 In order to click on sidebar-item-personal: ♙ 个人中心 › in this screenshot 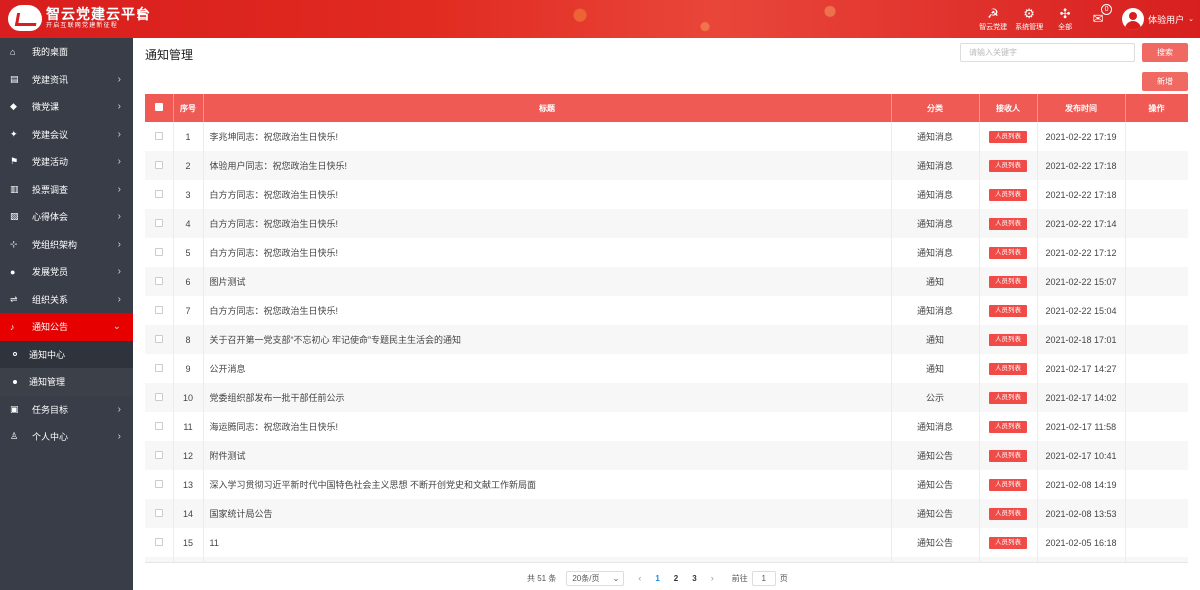, I will do `click(66, 437)`.